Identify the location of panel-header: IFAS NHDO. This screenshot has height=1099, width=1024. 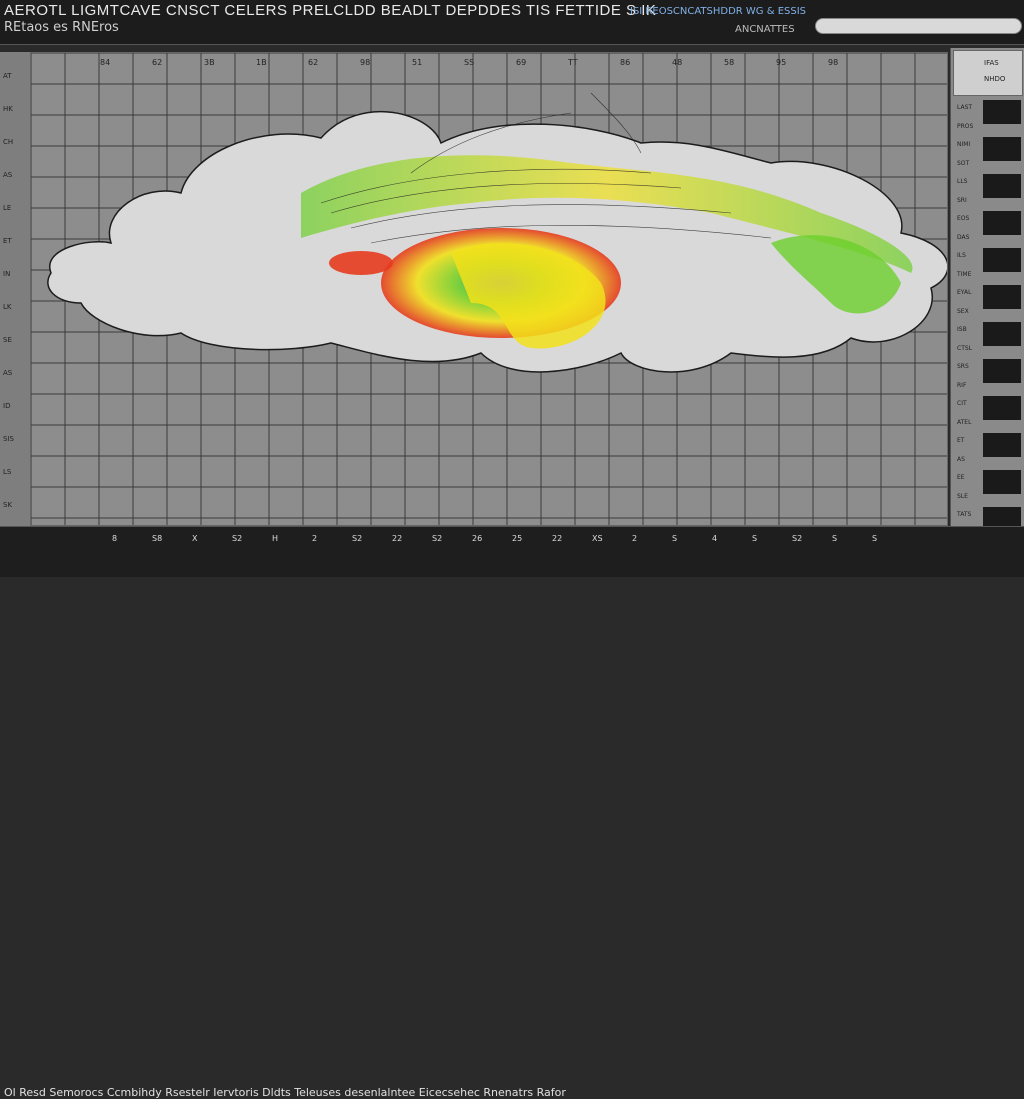
(988, 73).